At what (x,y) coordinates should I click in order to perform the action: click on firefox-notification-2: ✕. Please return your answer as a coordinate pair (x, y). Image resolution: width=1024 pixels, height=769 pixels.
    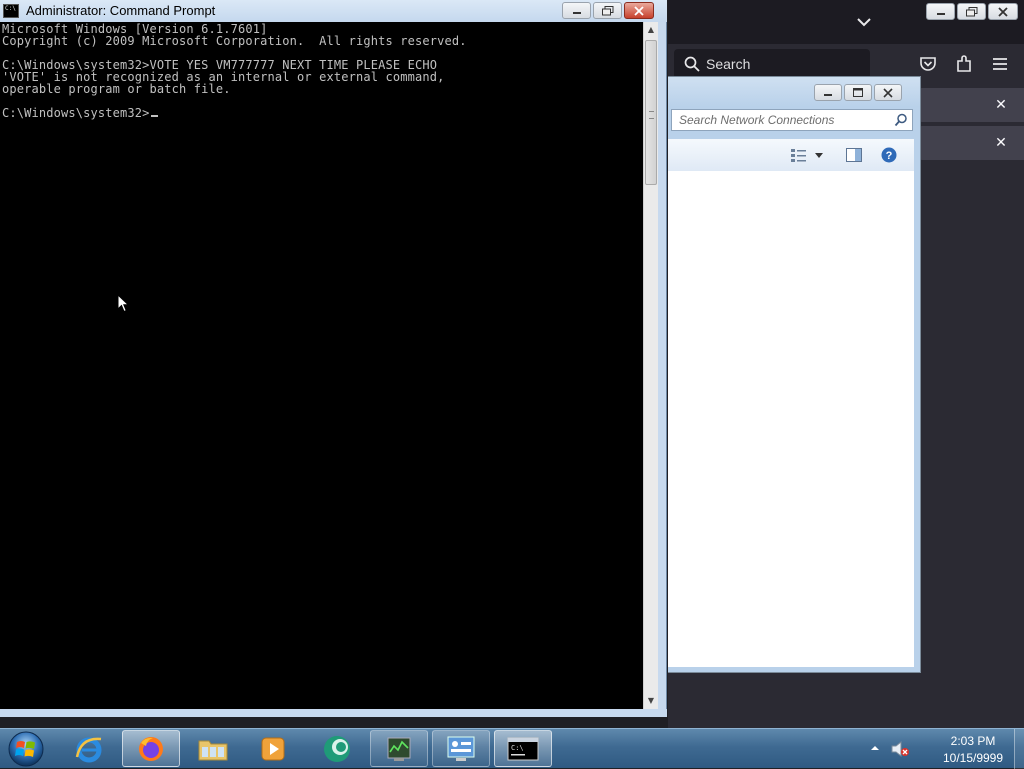
    Looking at the image, I should click on (971, 143).